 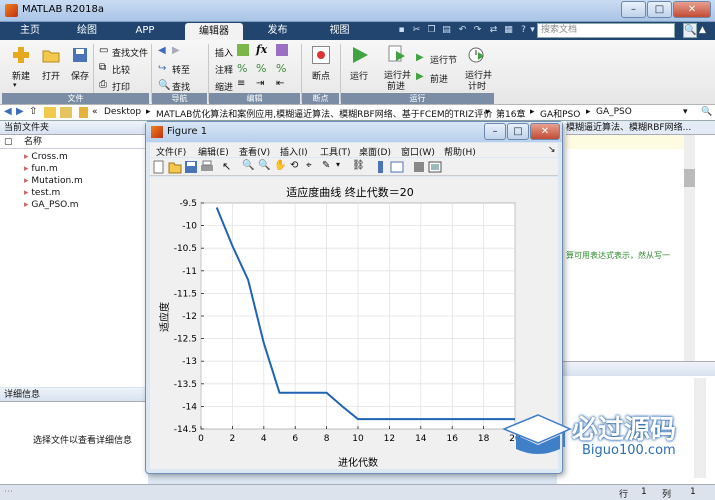 What do you see at coordinates (87, 31) in the screenshot?
I see `tab-plots: 绘图` at bounding box center [87, 31].